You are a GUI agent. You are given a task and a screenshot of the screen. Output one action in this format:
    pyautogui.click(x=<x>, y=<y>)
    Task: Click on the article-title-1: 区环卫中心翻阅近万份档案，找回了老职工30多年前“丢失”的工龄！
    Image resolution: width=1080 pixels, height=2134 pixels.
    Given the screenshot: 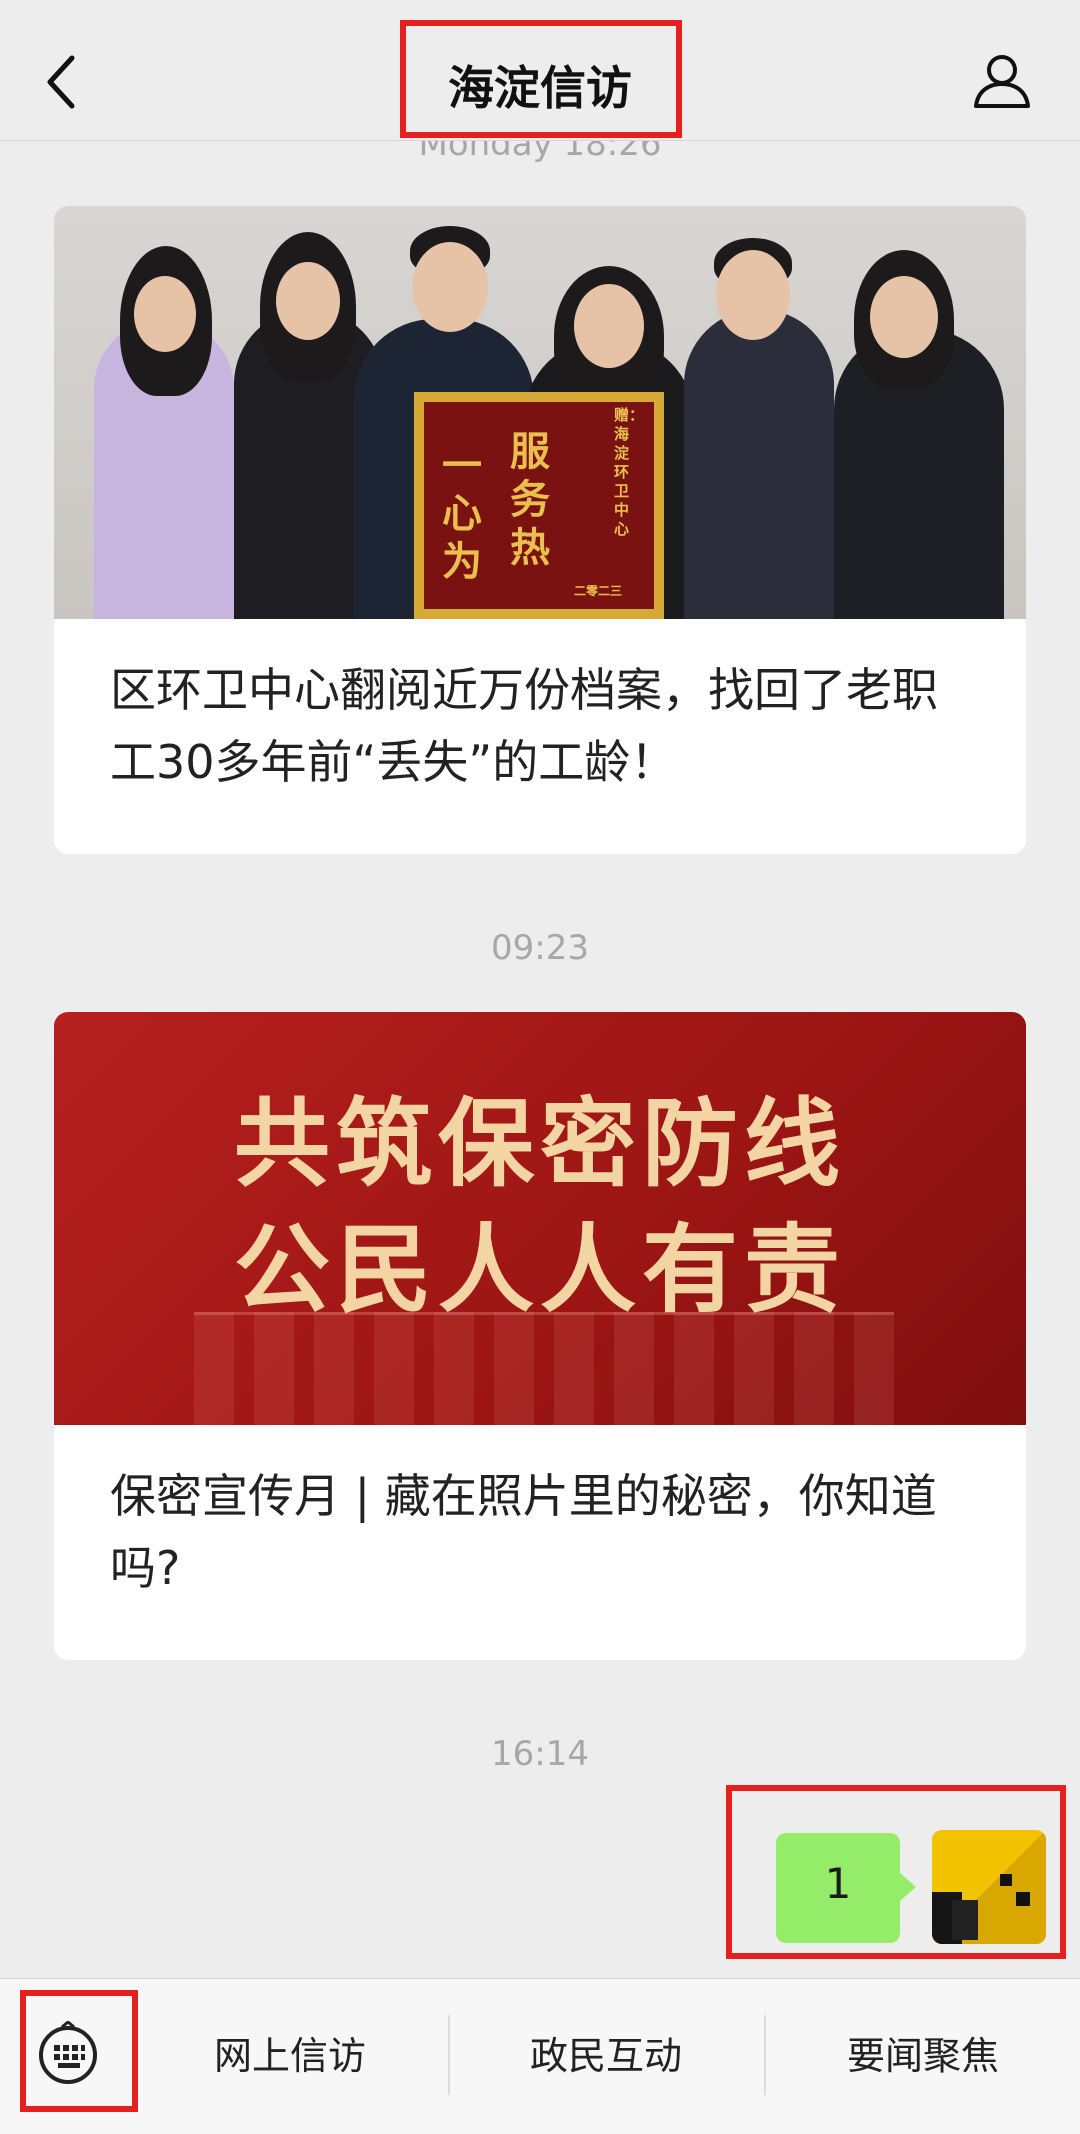 What is the action you would take?
    pyautogui.click(x=540, y=726)
    